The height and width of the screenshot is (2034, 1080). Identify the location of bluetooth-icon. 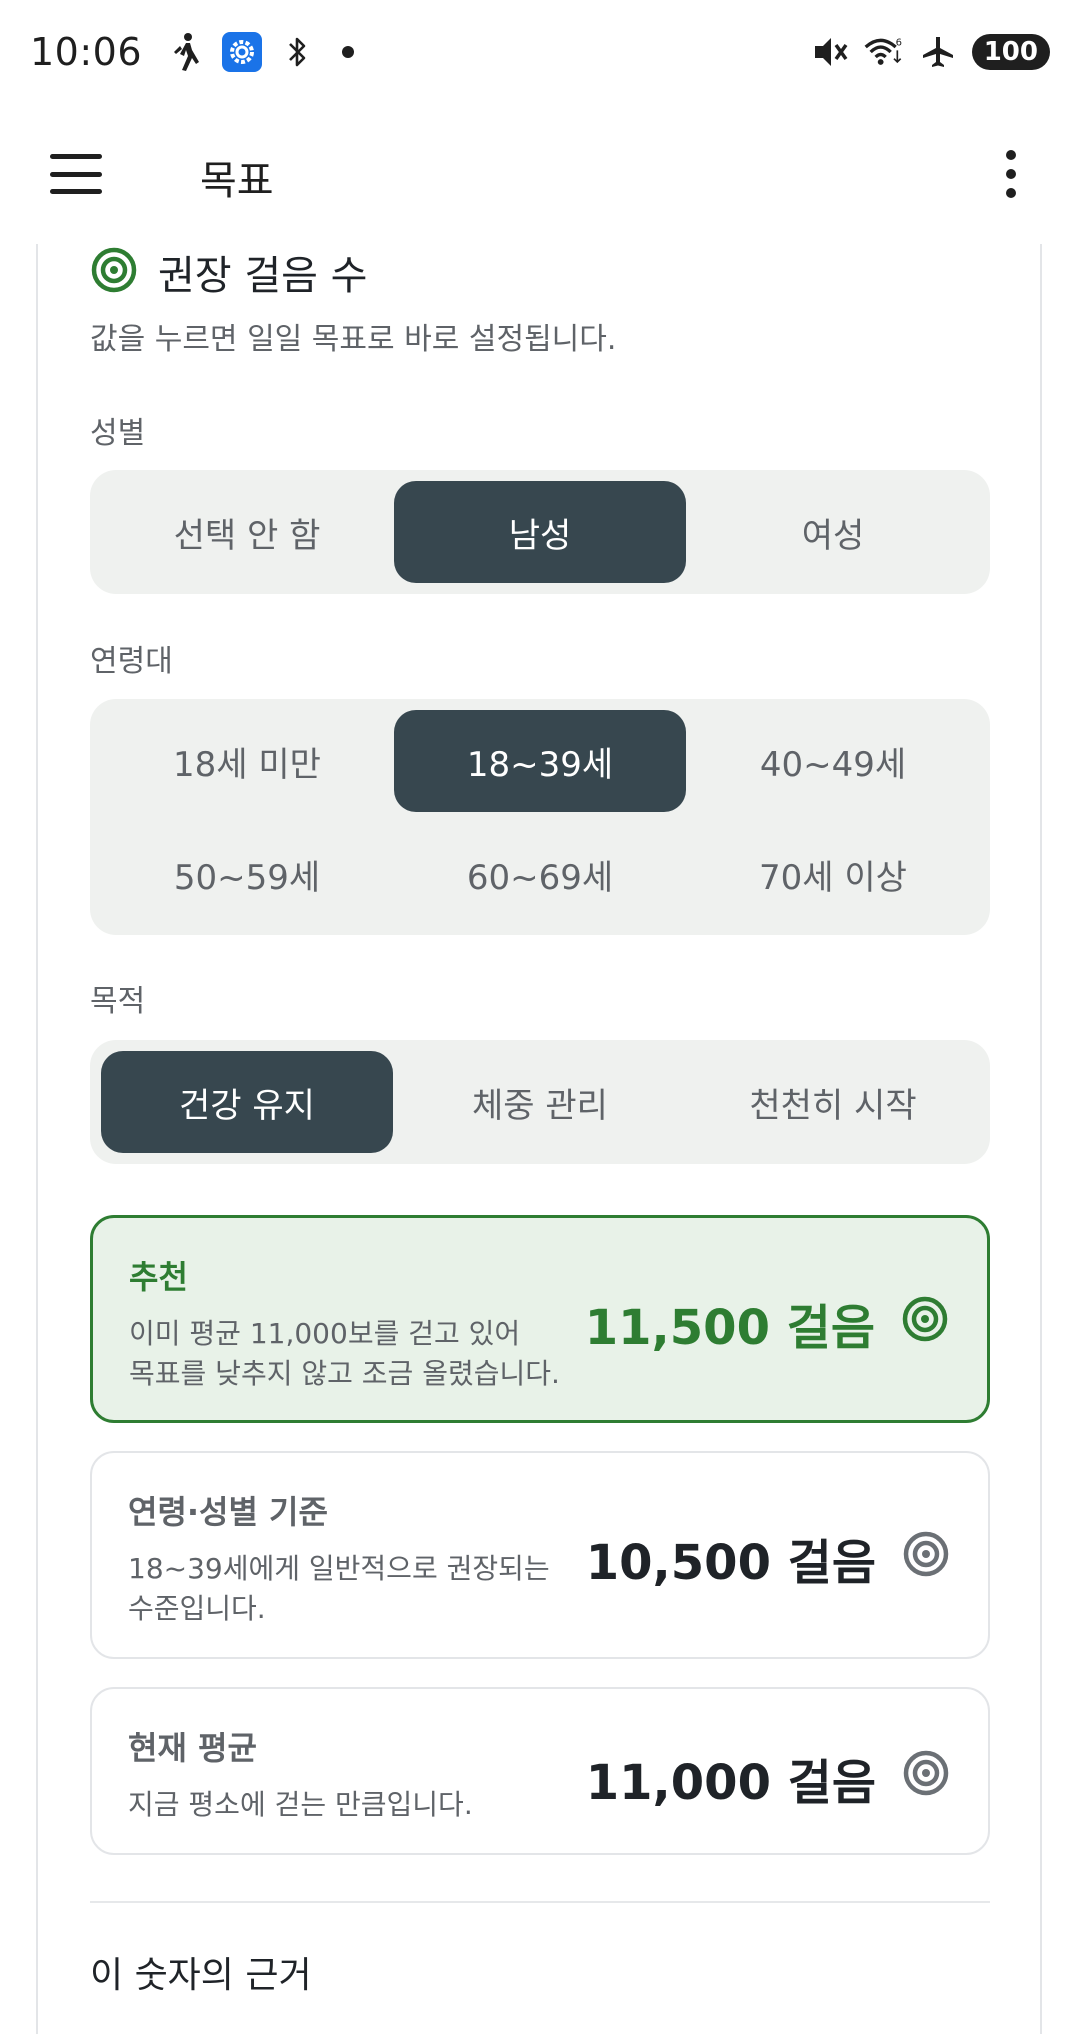
(298, 52).